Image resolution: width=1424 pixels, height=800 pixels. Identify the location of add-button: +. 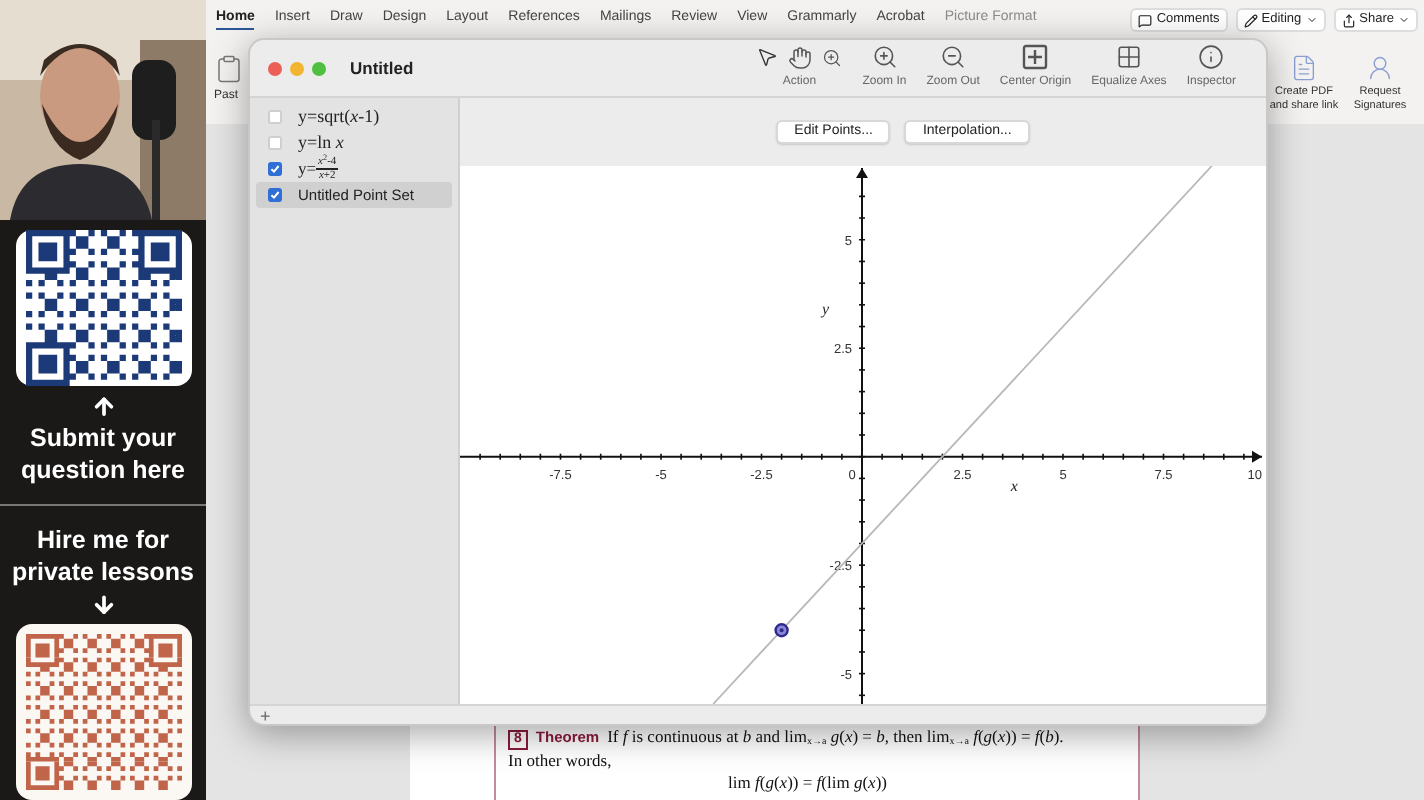
(265, 716).